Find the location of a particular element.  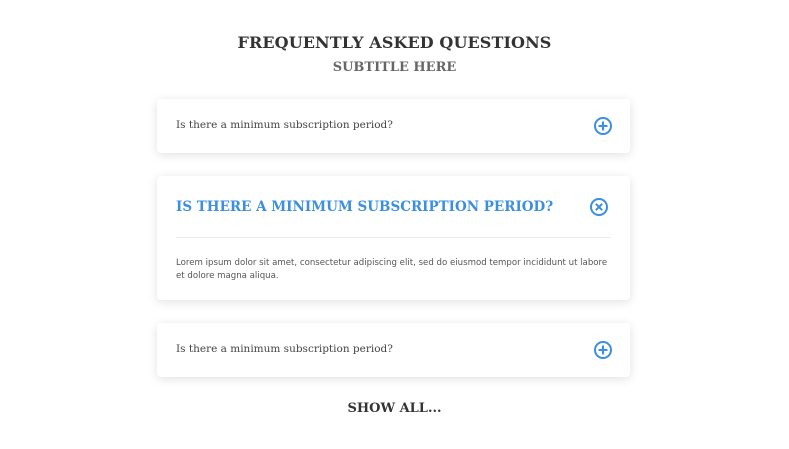

faq-question-expanded: IS THERE A MINIMUM SUBSCRIPTION PERIOD? is located at coordinates (364, 207).